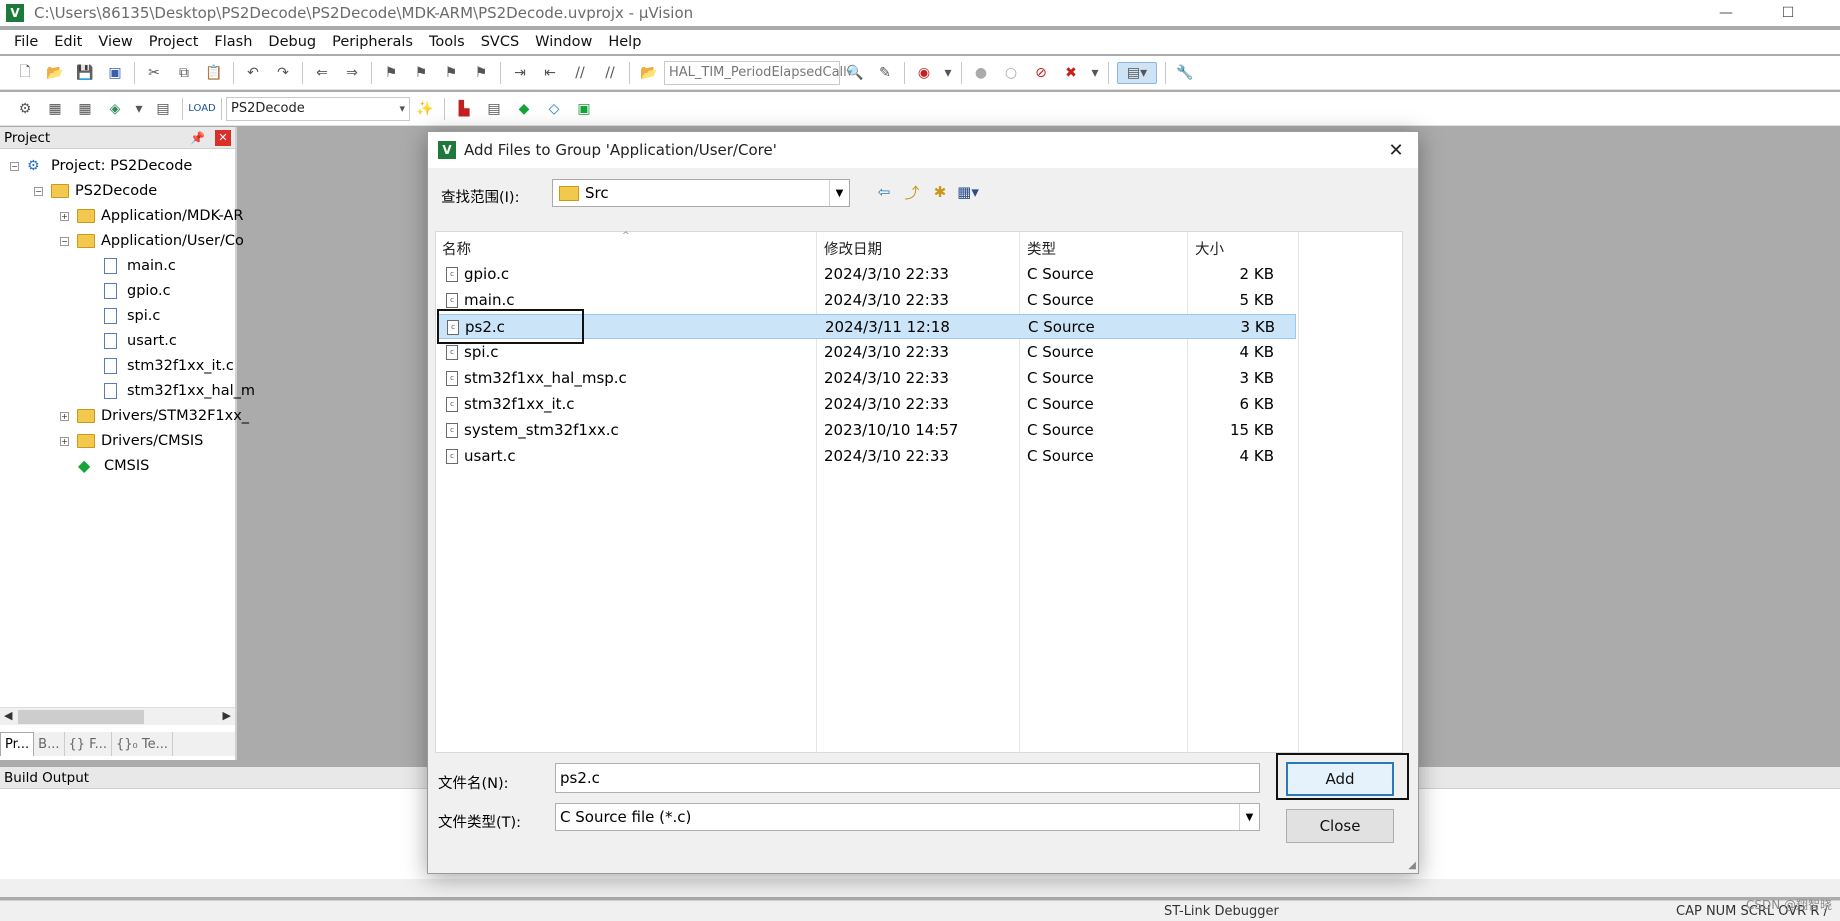 Image resolution: width=1840 pixels, height=921 pixels. What do you see at coordinates (968, 192) in the screenshot?
I see `view-menu-icon: ▦▾` at bounding box center [968, 192].